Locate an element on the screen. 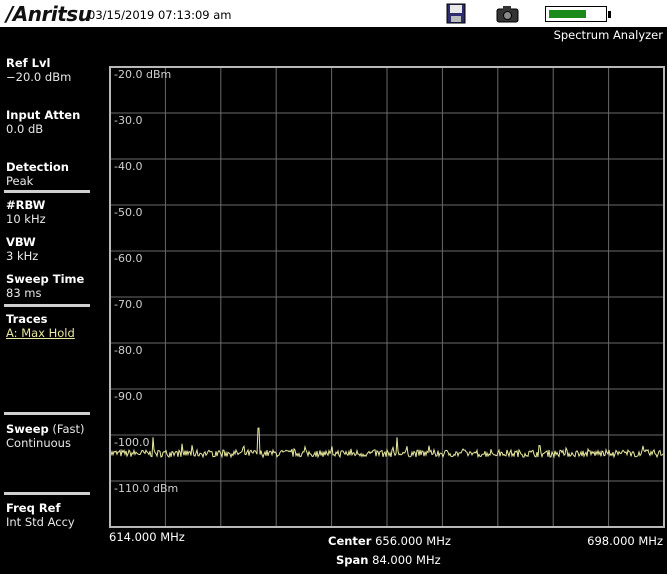  span-value: 84.000 MHz is located at coordinates (406, 560).